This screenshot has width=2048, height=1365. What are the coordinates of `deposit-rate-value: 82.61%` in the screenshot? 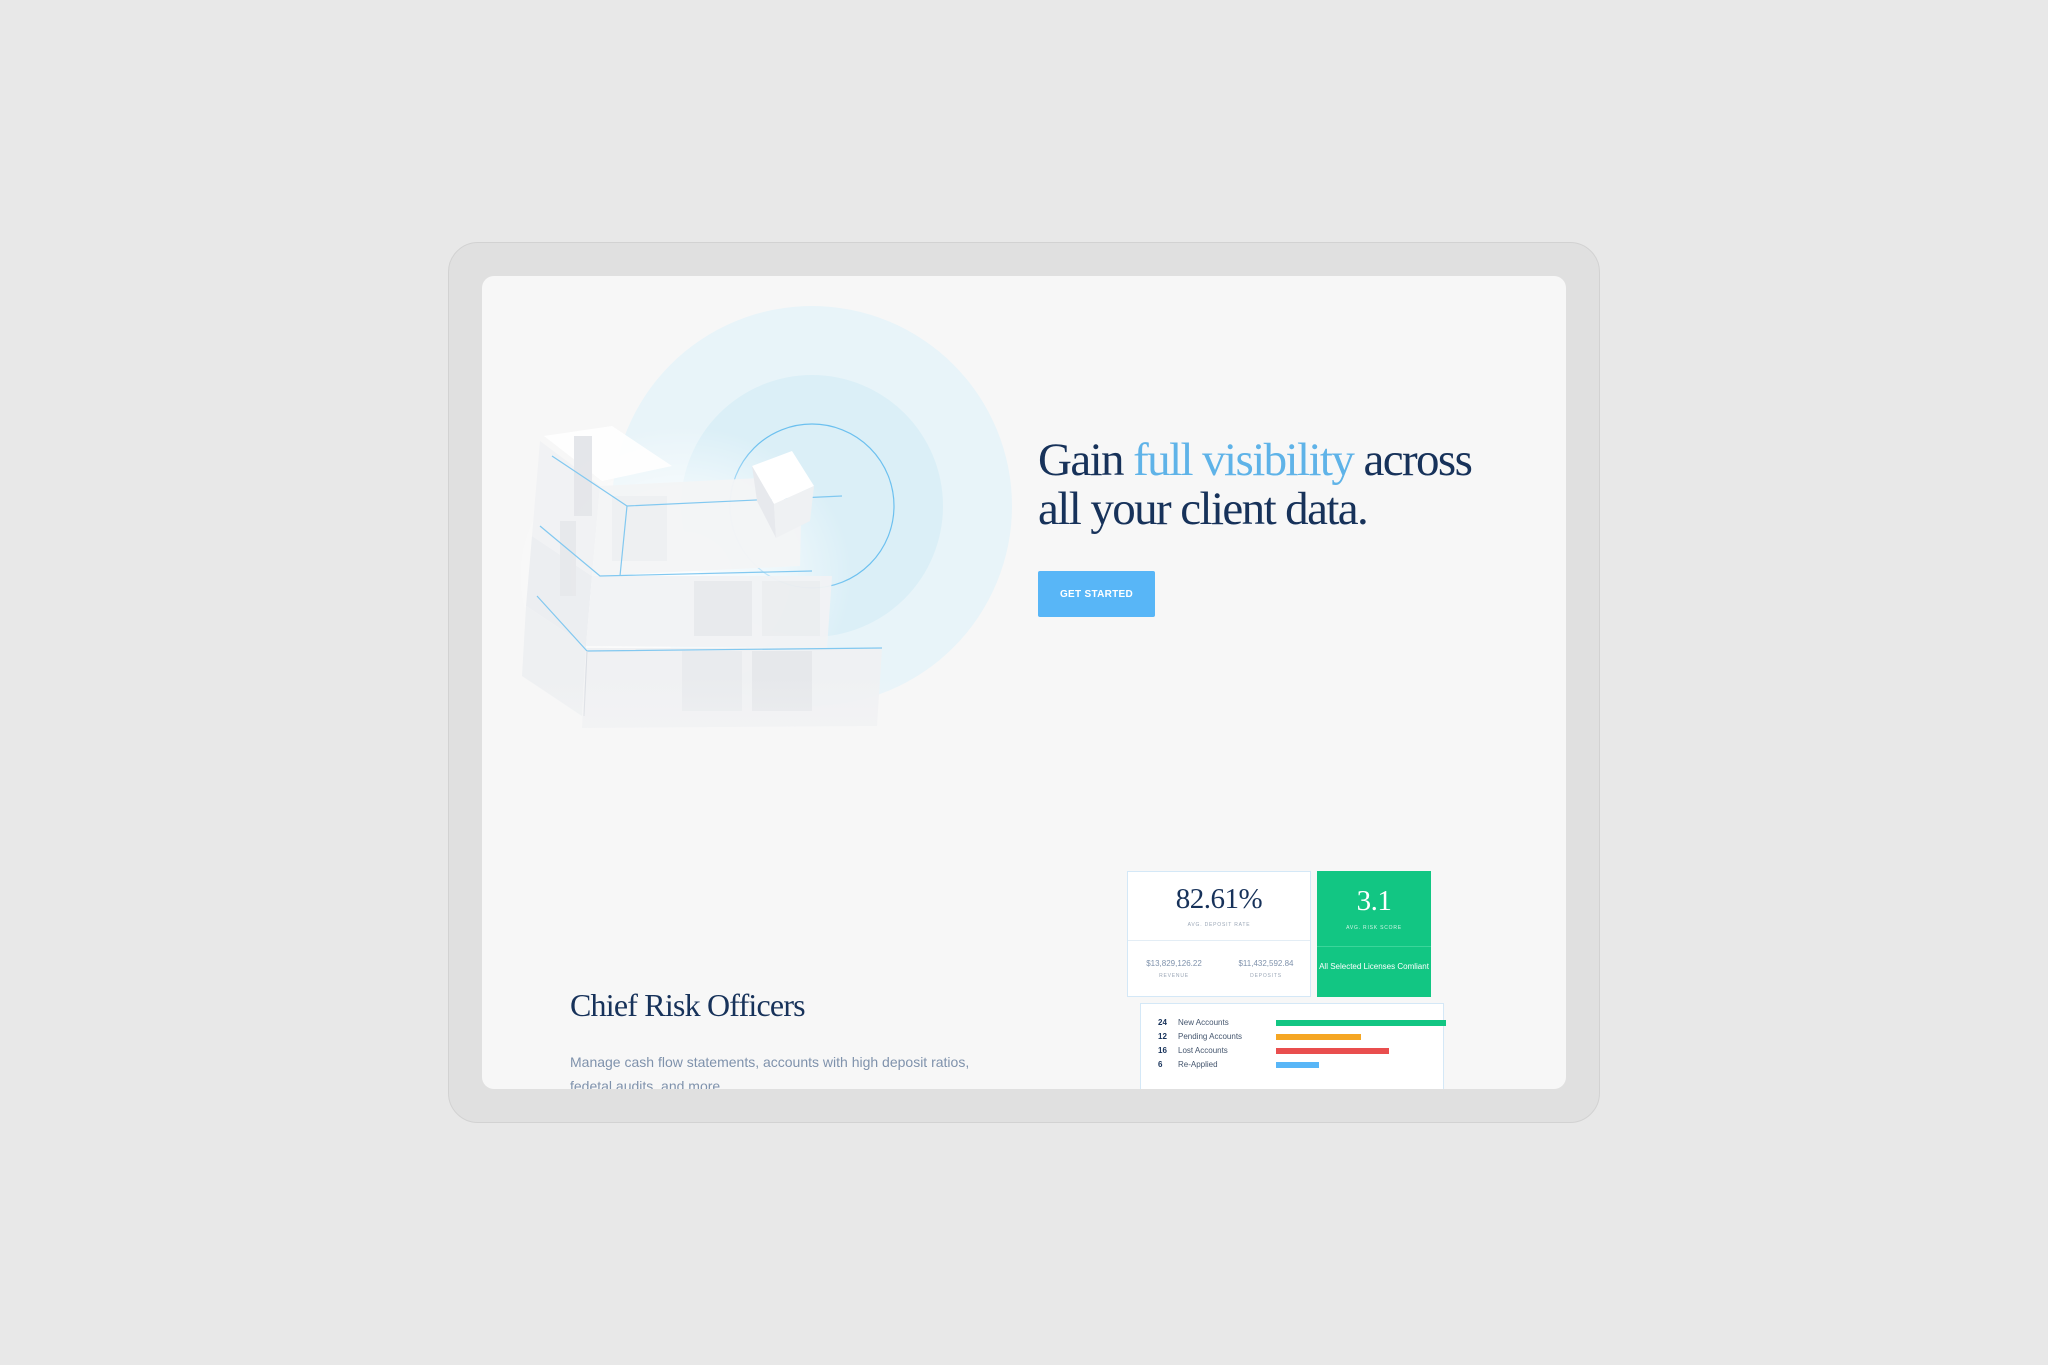 It's located at (1219, 899).